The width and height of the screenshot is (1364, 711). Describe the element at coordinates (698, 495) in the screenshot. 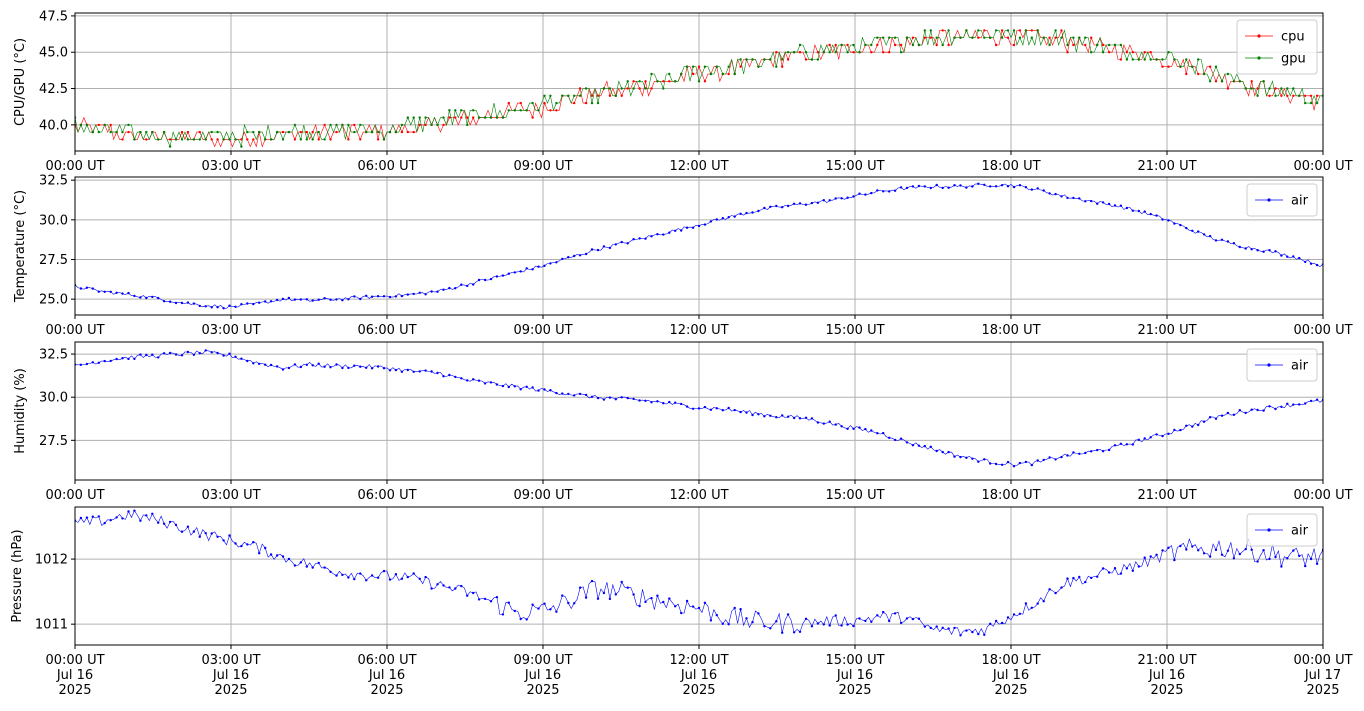

I see `x-tick-label: 12:00 UT` at that location.